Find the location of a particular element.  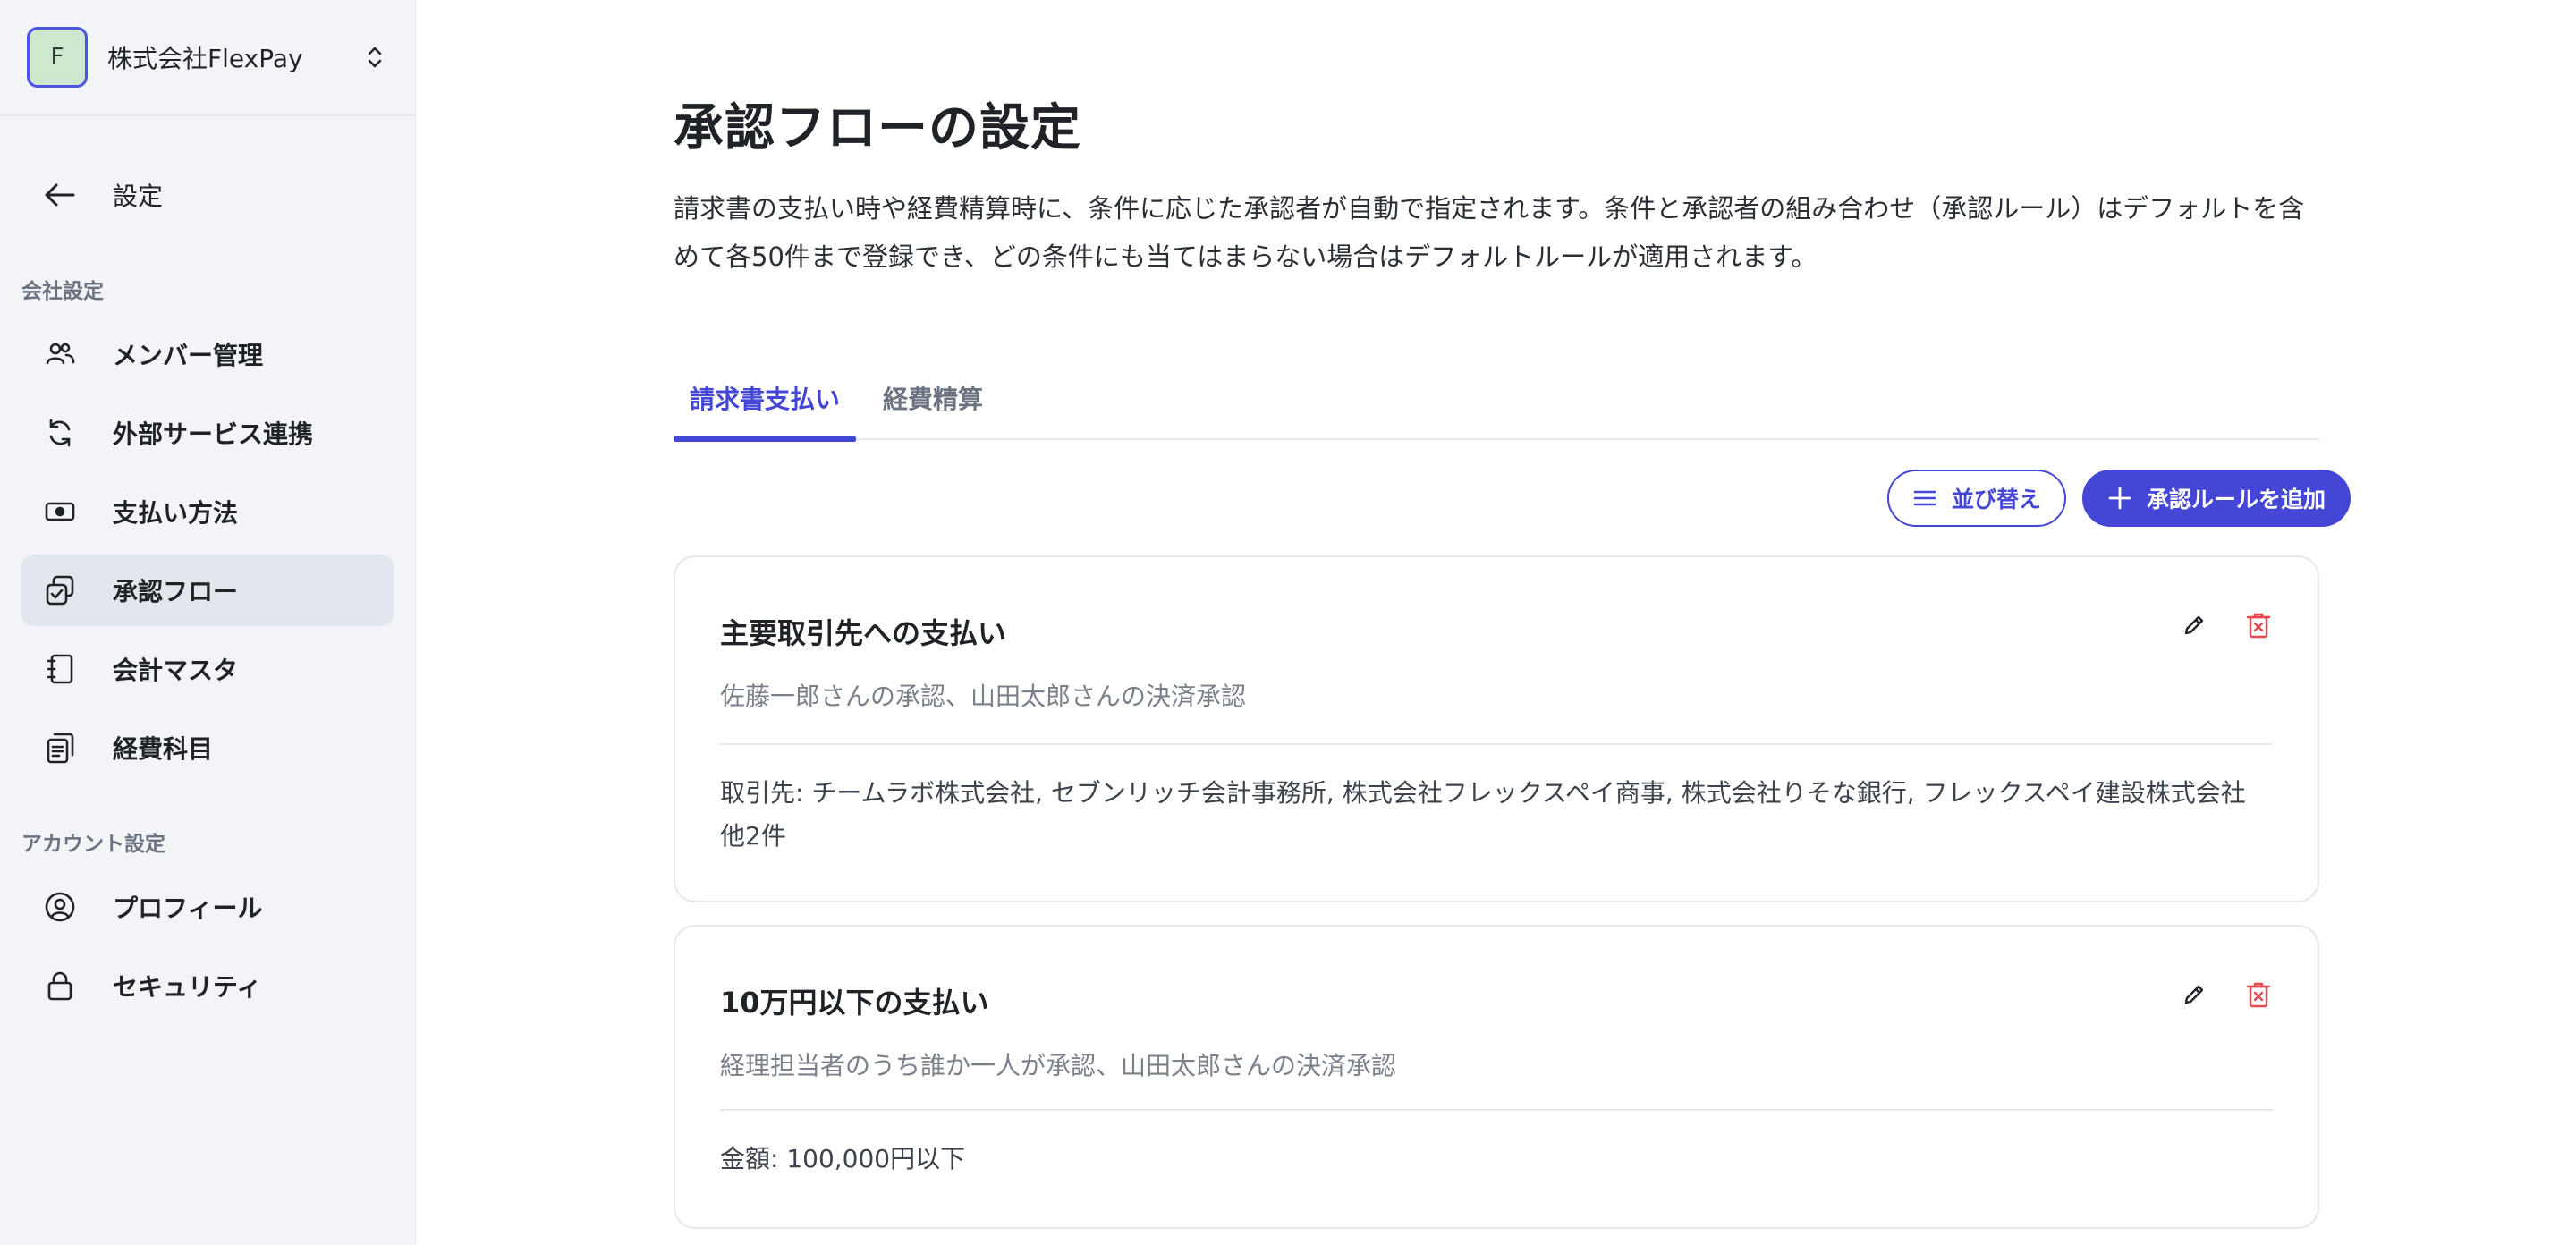

back-to-settings: 設定 is located at coordinates (207, 195).